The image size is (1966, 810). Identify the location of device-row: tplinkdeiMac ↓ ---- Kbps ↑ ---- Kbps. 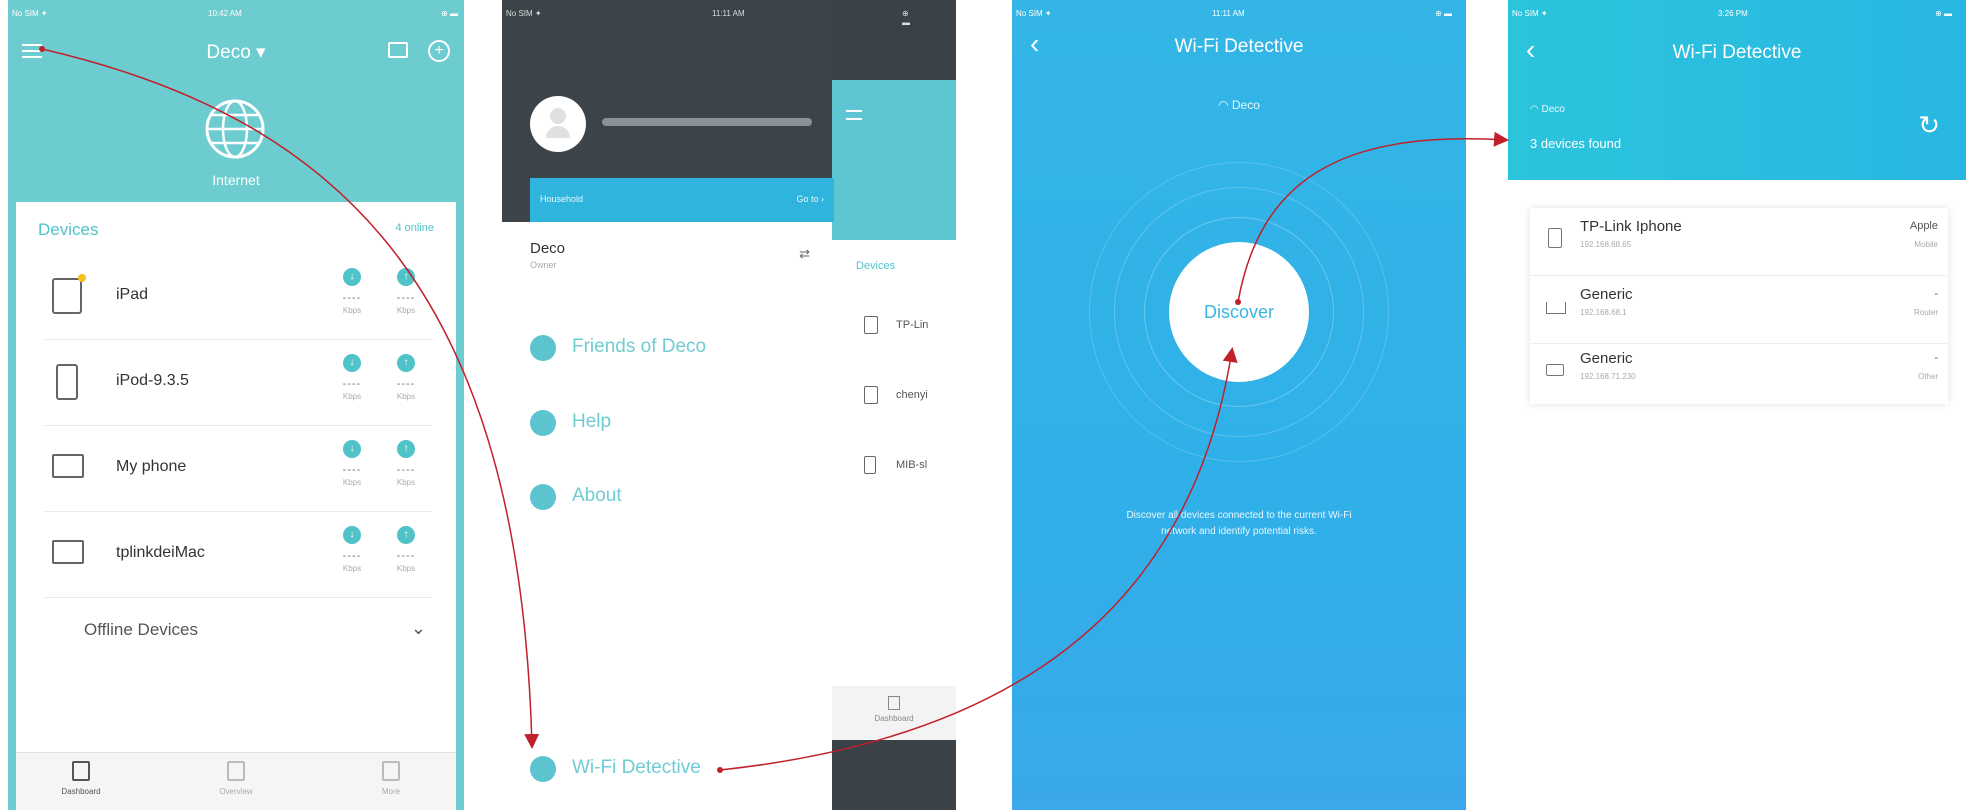
(238, 555).